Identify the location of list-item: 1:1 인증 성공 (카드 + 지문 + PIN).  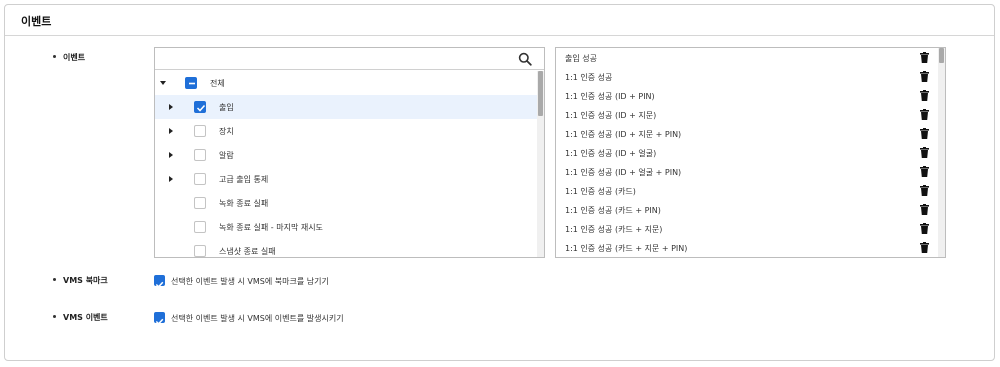
(747, 247).